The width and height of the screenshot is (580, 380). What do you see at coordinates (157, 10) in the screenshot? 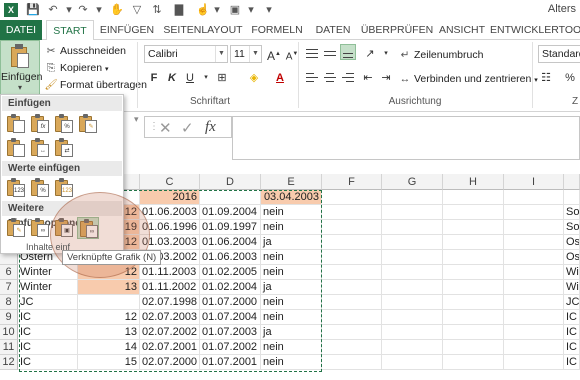
I see `sort-icon: ⇅` at bounding box center [157, 10].